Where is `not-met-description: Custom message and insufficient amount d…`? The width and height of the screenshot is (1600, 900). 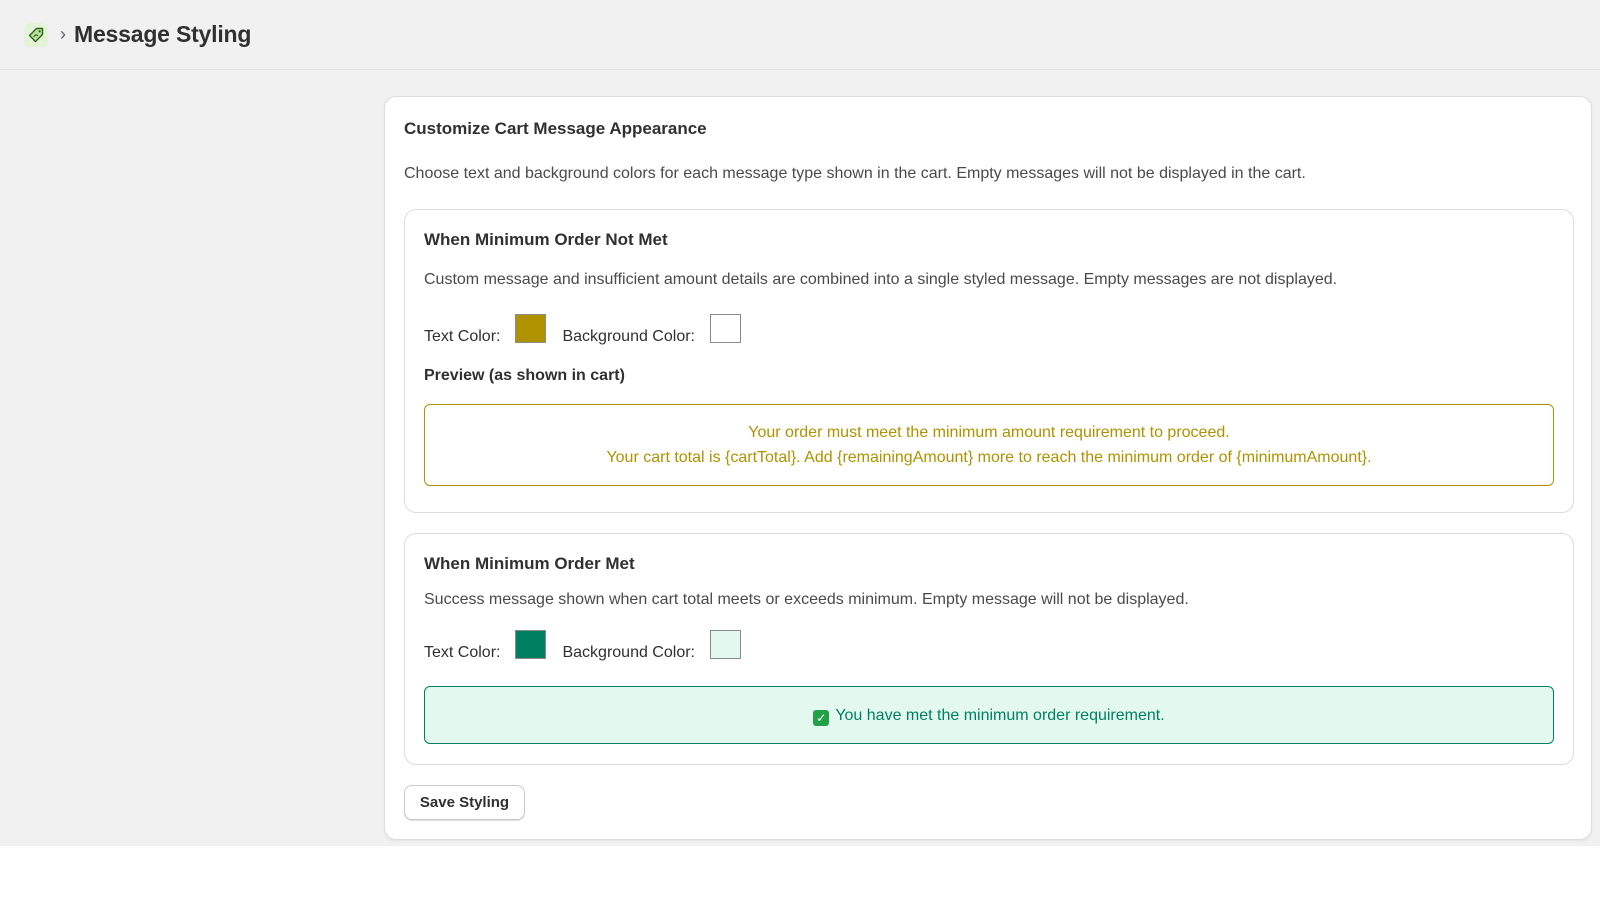
not-met-description: Custom message and insufficient amount d… is located at coordinates (881, 279).